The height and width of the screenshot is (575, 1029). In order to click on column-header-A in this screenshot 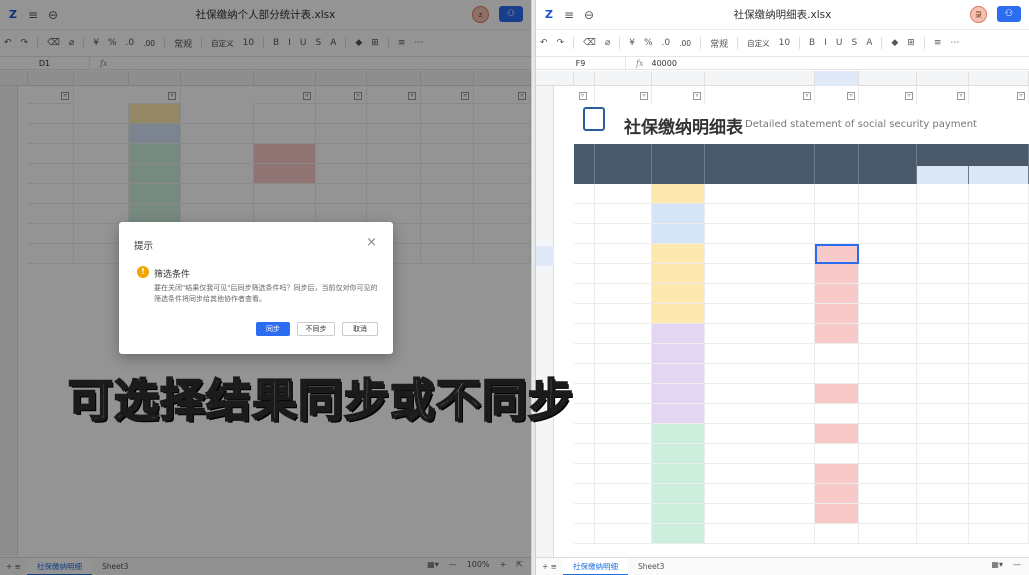, I will do `click(564, 78)`.